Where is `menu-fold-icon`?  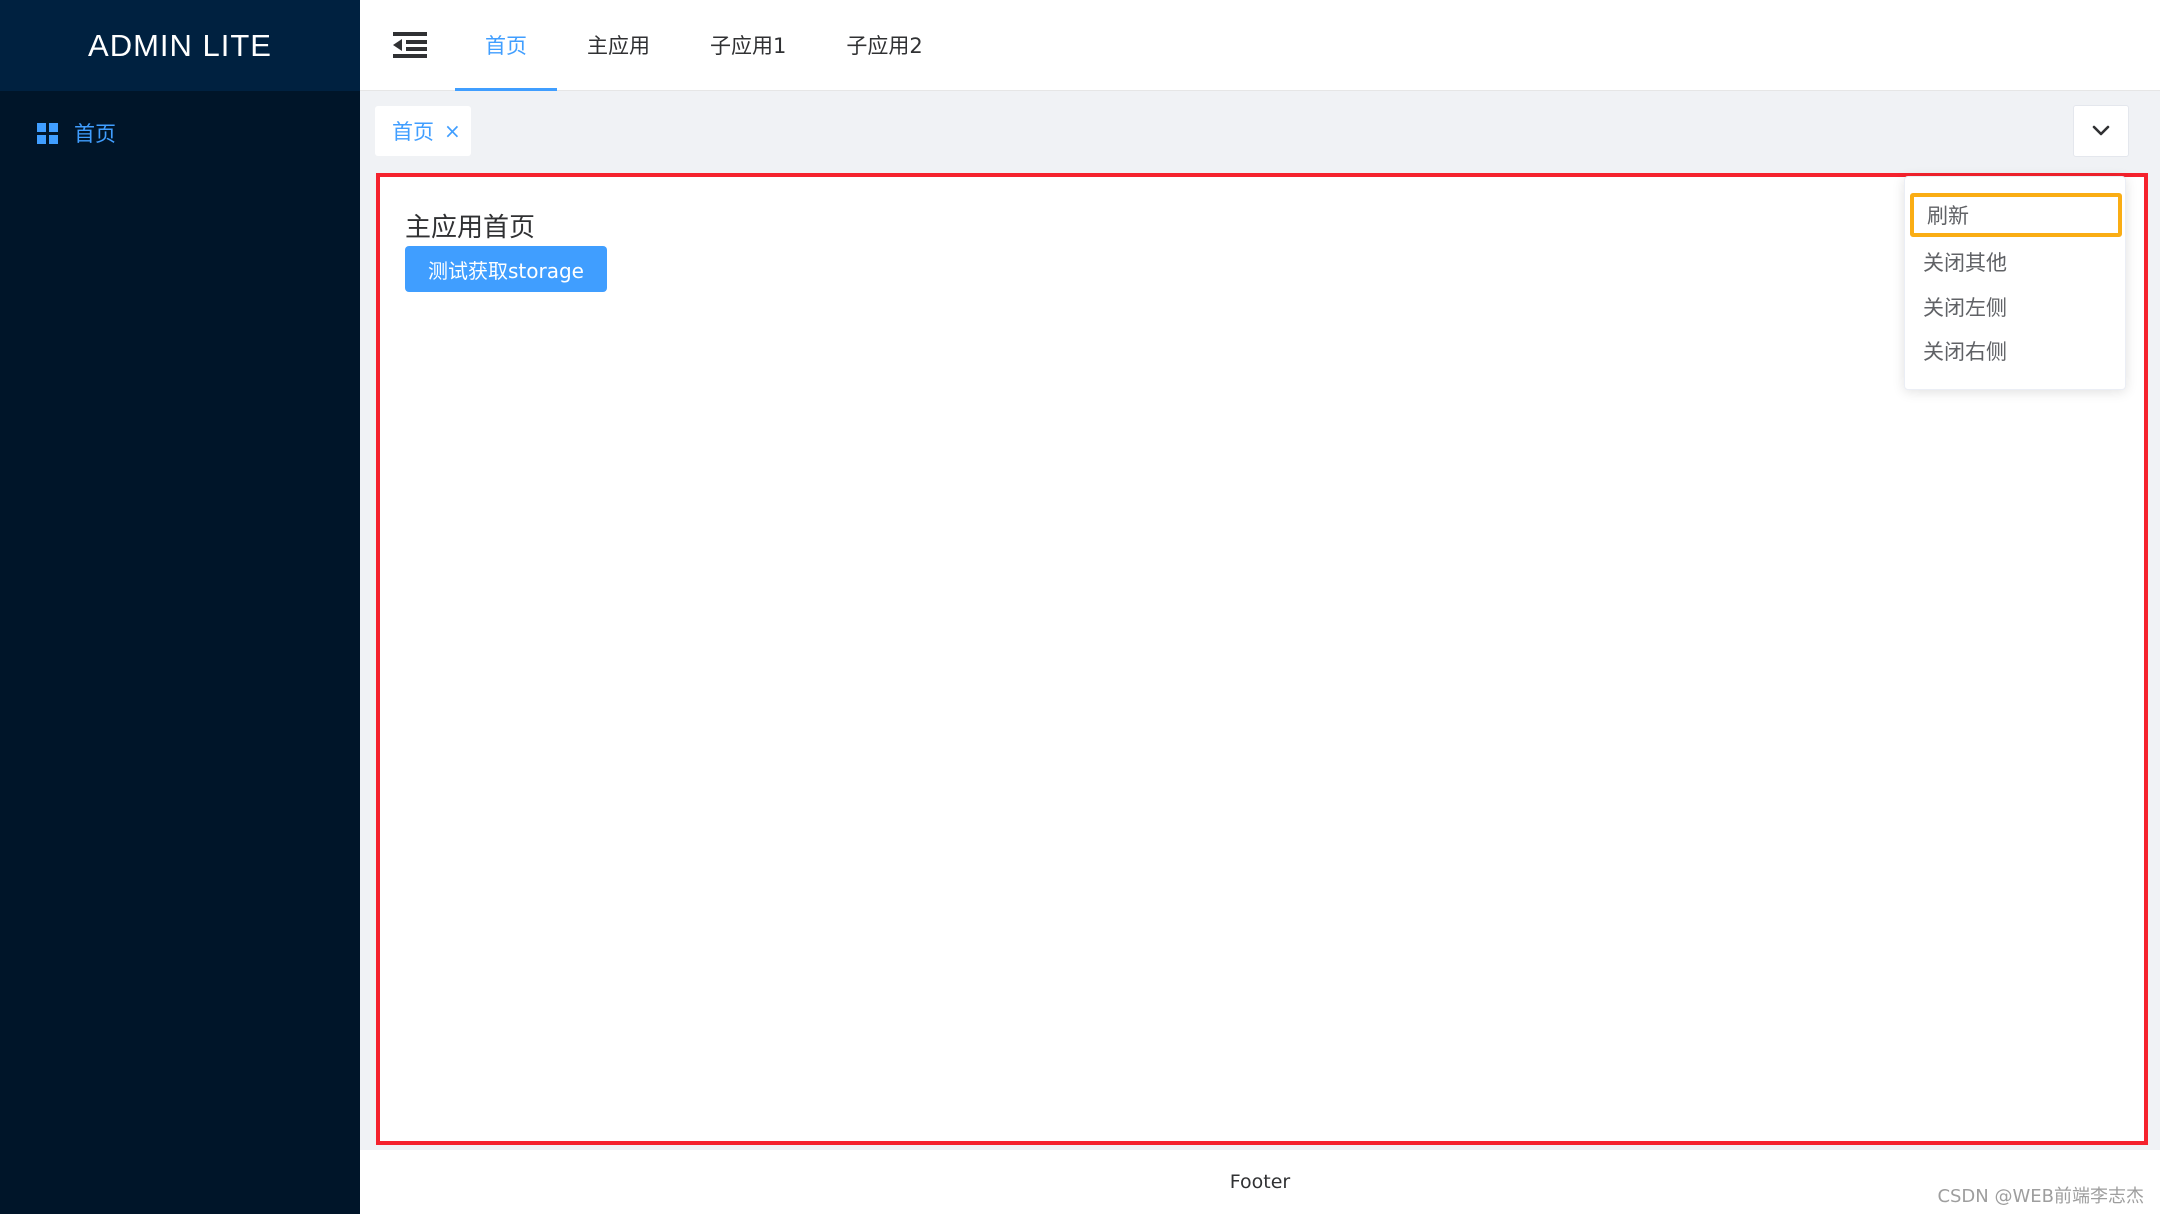
menu-fold-icon is located at coordinates (410, 45).